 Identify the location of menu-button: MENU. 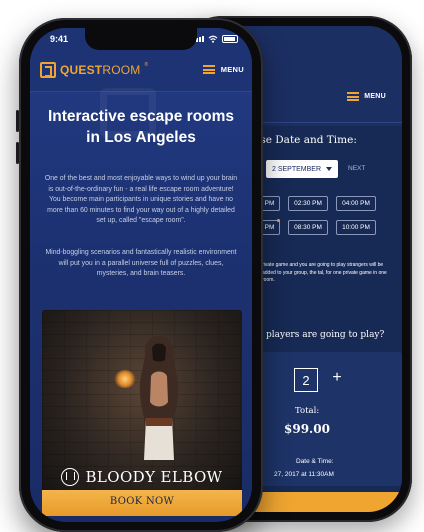
(223, 69).